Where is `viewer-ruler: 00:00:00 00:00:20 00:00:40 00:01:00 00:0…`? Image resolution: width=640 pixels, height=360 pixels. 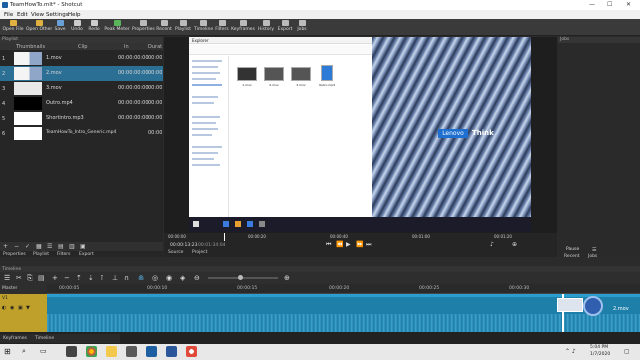 viewer-ruler: 00:00:00 00:00:20 00:00:40 00:01:00 00:0… is located at coordinates (360, 237).